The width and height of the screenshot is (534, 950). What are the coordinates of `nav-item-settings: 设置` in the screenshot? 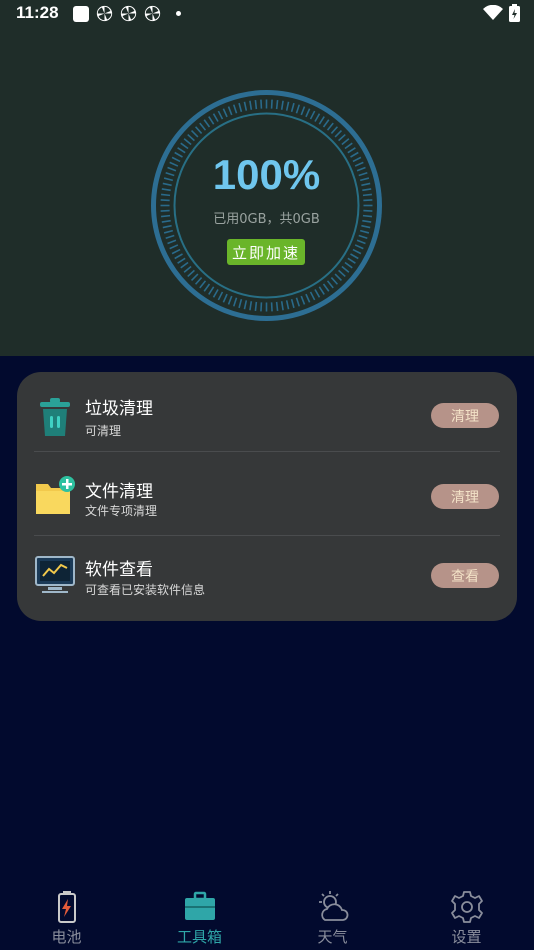 It's located at (466, 916).